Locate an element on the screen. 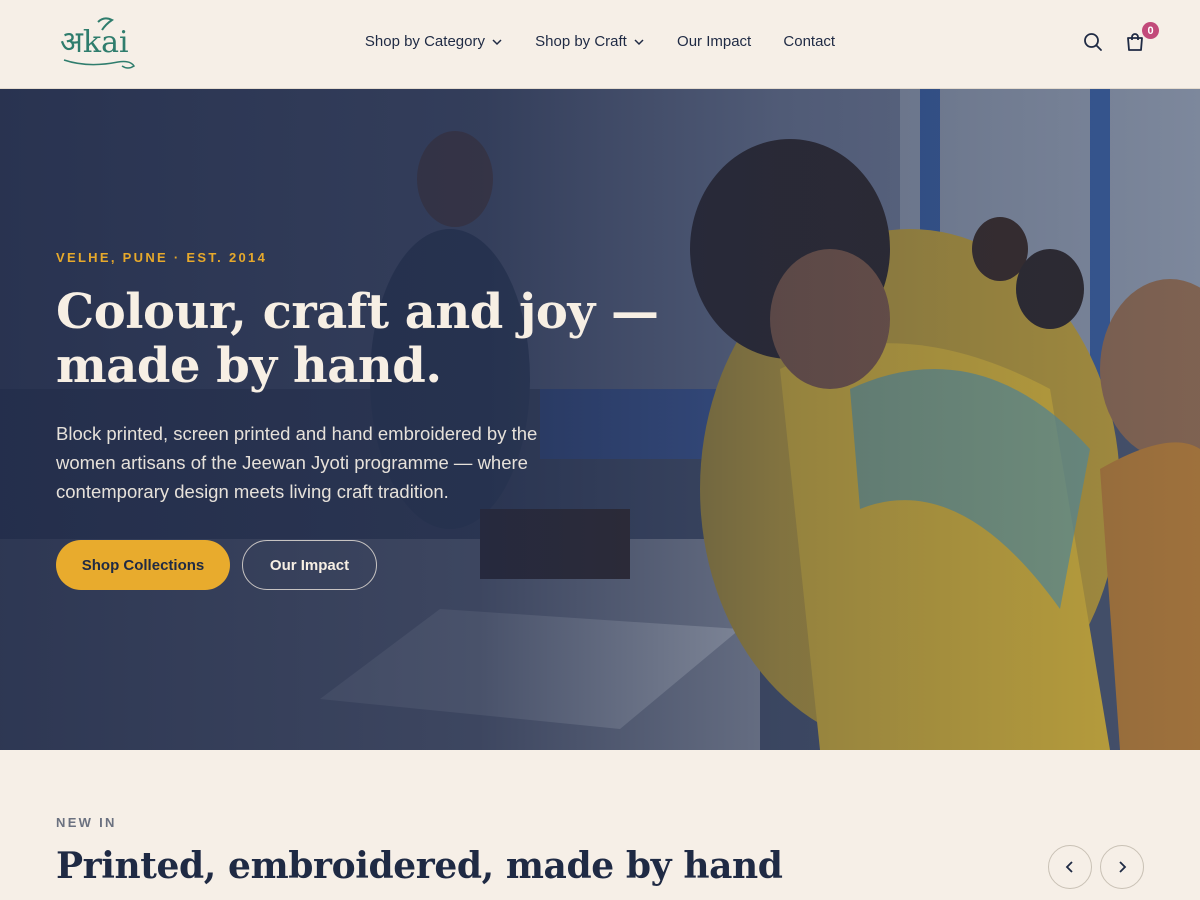  nav-shop-by-craft: Shop by Craft is located at coordinates (590, 41).